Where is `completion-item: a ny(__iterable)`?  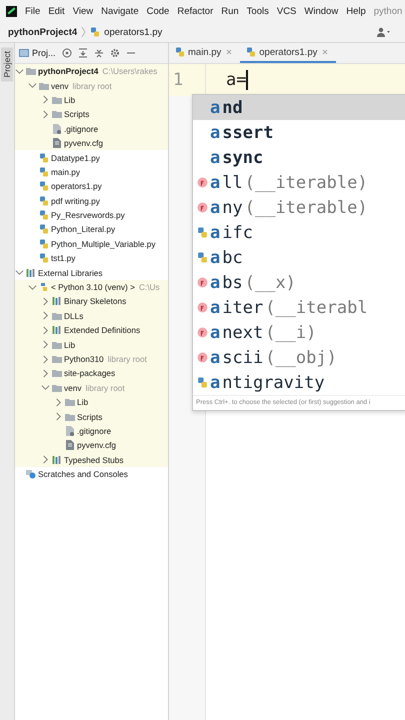 completion-item: a ny(__iterable) is located at coordinates (299, 207).